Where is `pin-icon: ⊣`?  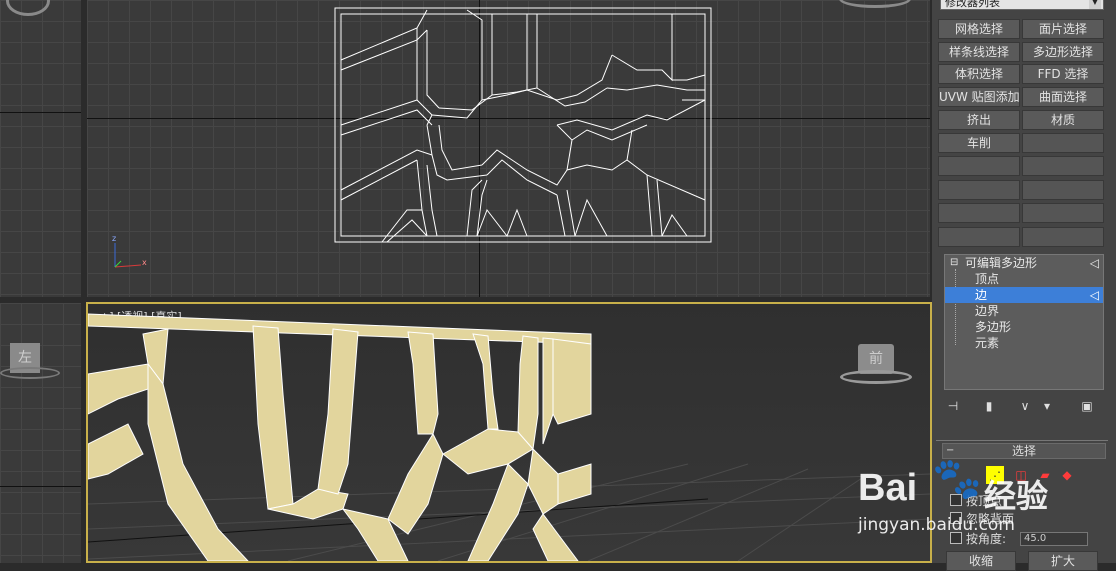 pin-icon: ⊣ is located at coordinates (953, 406).